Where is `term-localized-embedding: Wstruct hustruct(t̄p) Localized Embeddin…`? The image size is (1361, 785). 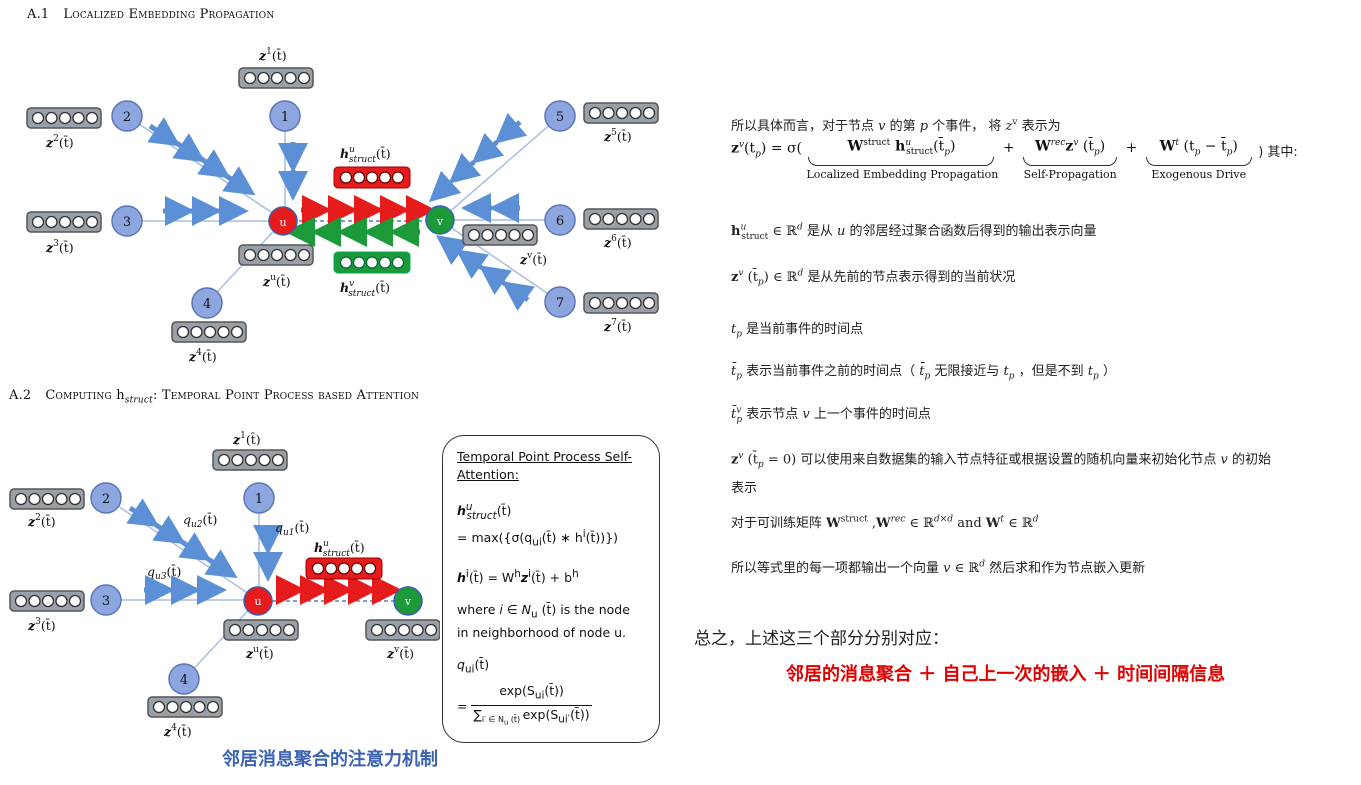
term-localized-embedding: Wstruct hustruct(t̄p) Localized Embeddin… is located at coordinates (902, 160).